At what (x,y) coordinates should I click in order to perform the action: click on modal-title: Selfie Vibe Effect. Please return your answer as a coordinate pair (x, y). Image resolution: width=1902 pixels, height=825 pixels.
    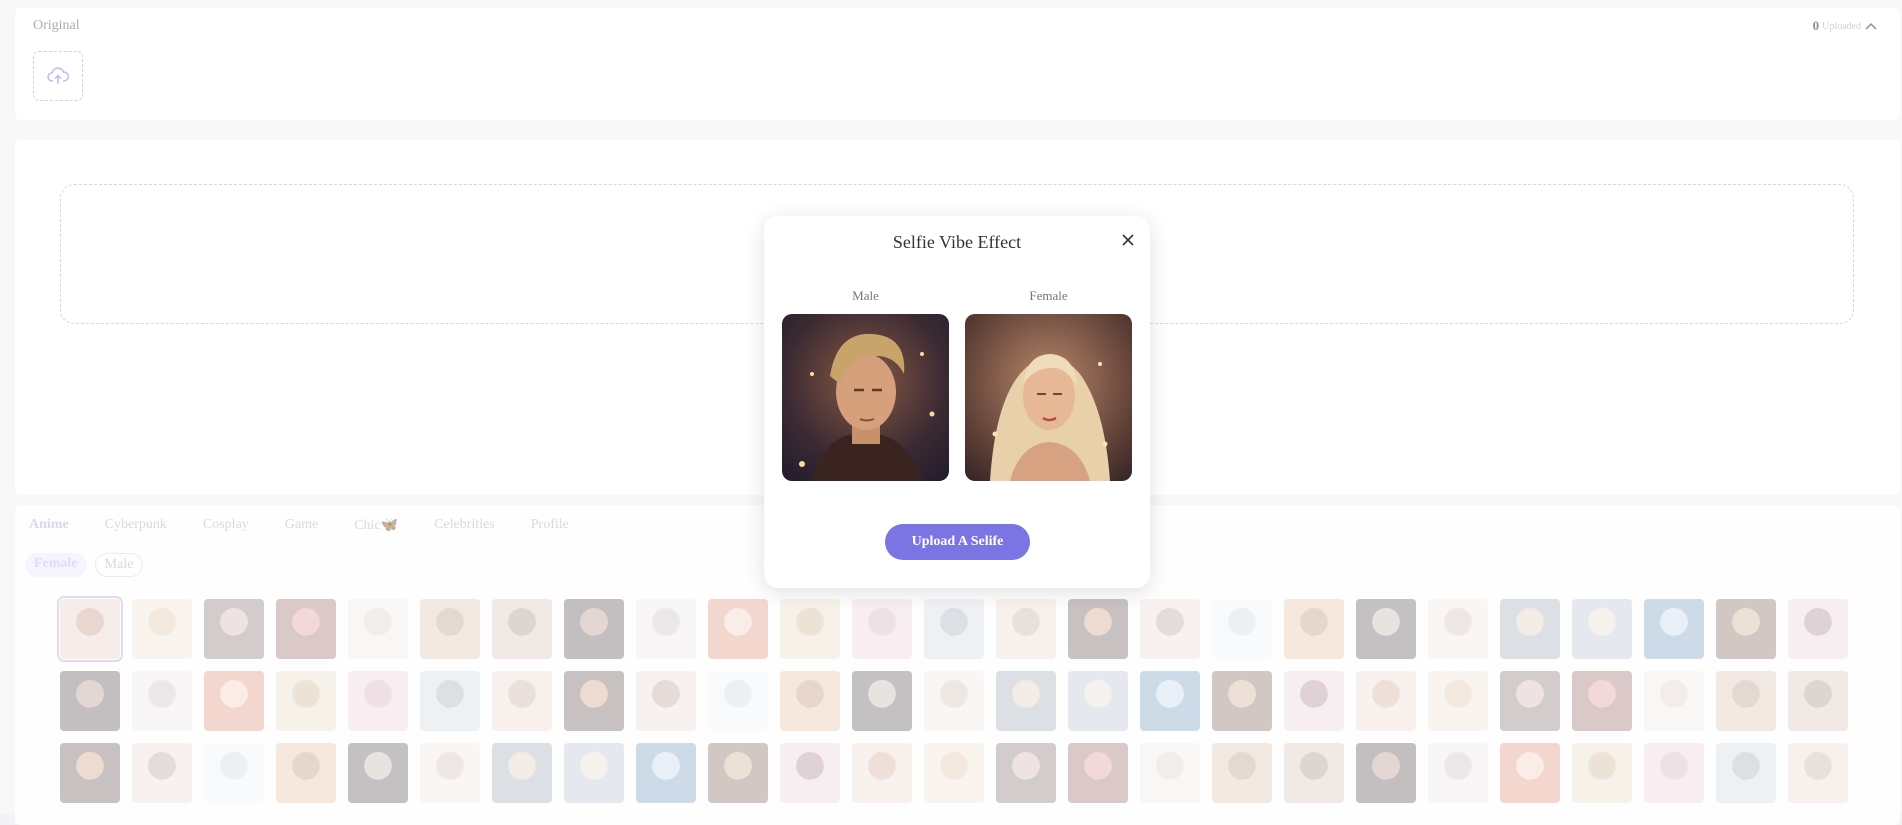
    Looking at the image, I should click on (957, 242).